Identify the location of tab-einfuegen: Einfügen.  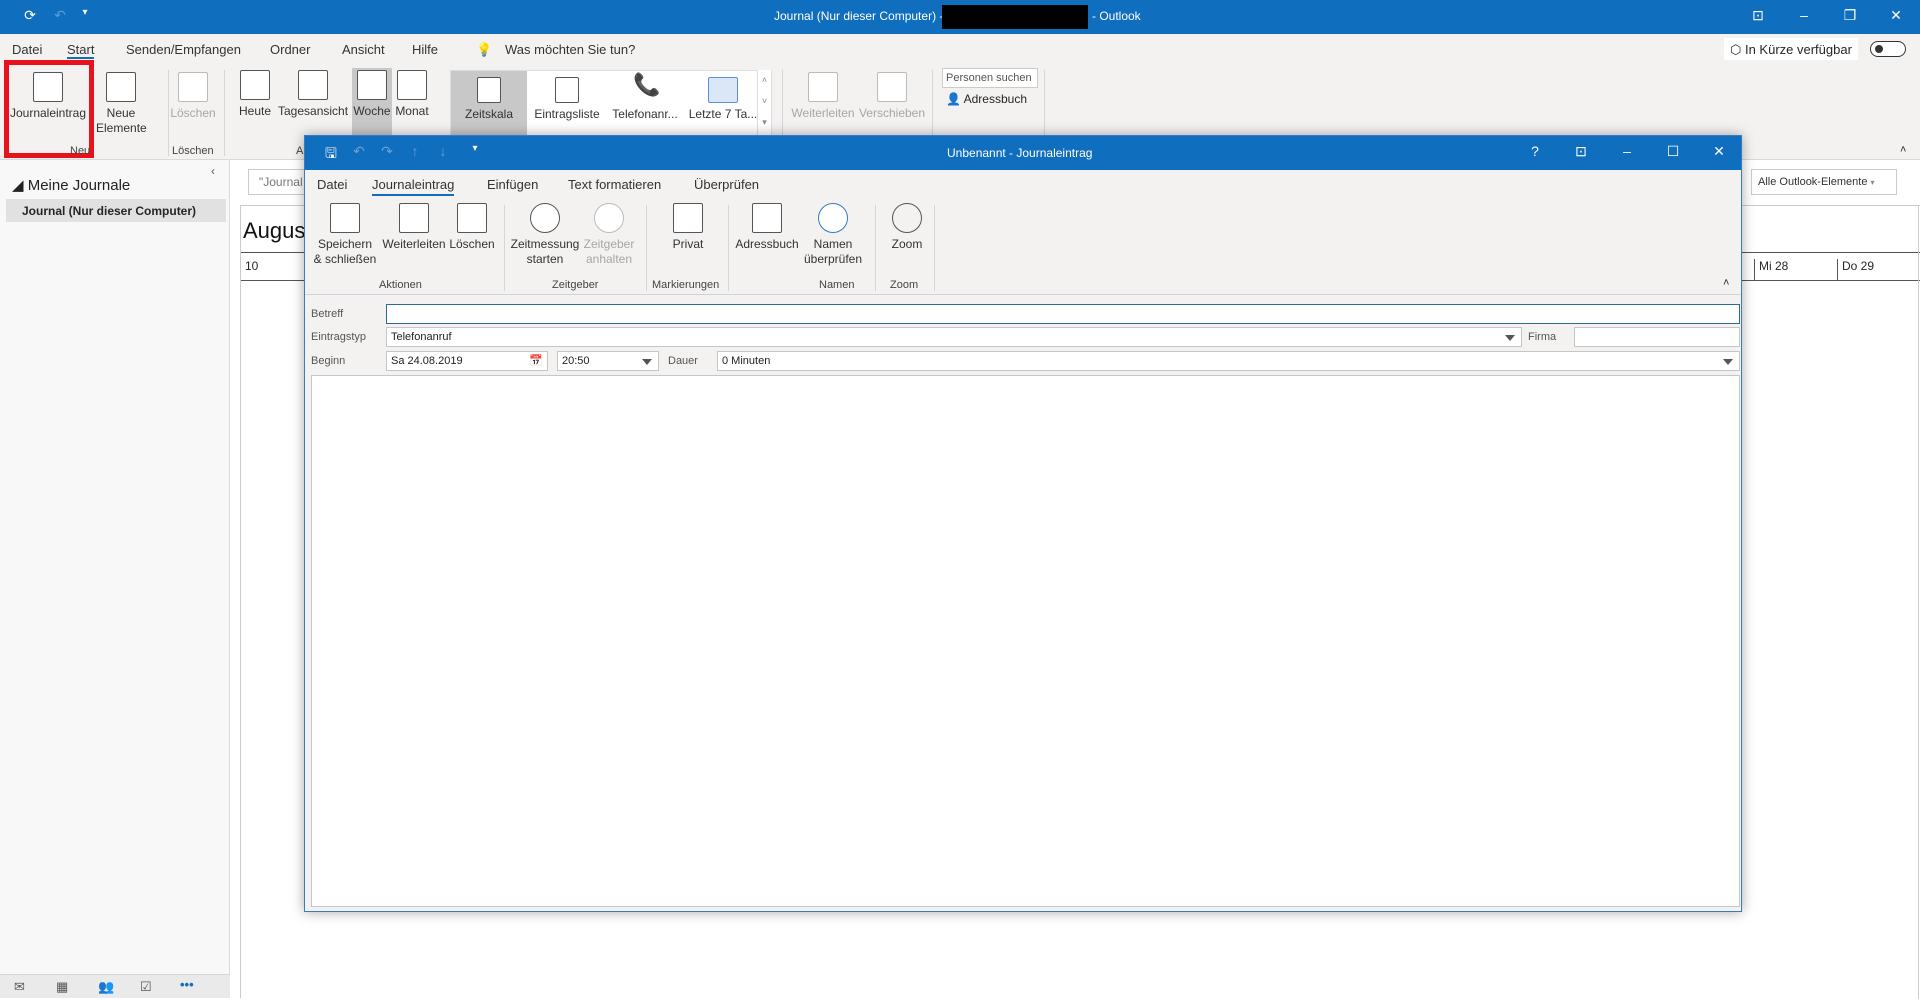
(512, 184).